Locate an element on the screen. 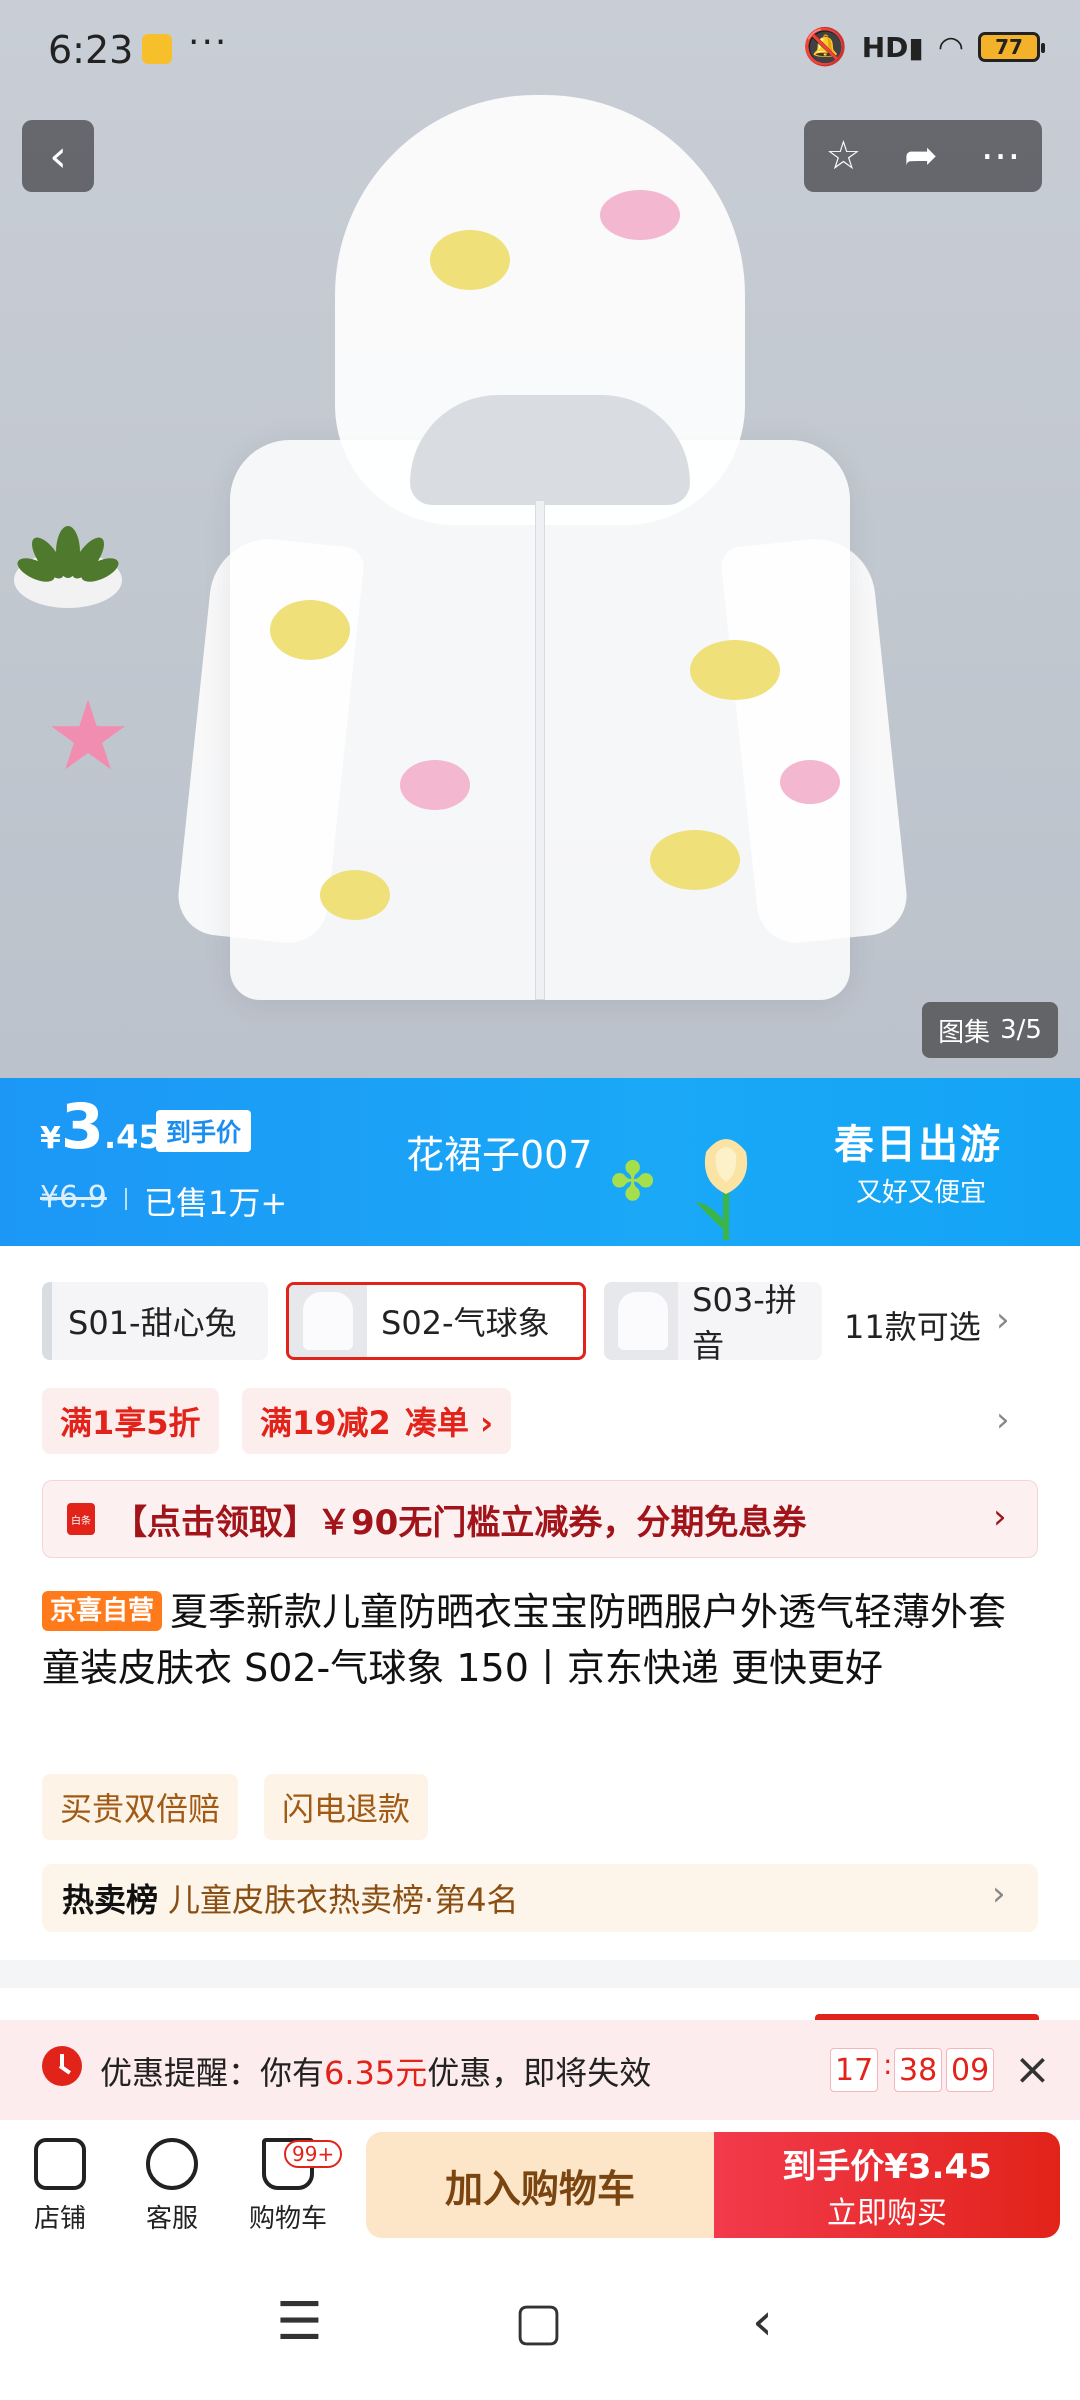  status-time: 6:23 is located at coordinates (91, 50).